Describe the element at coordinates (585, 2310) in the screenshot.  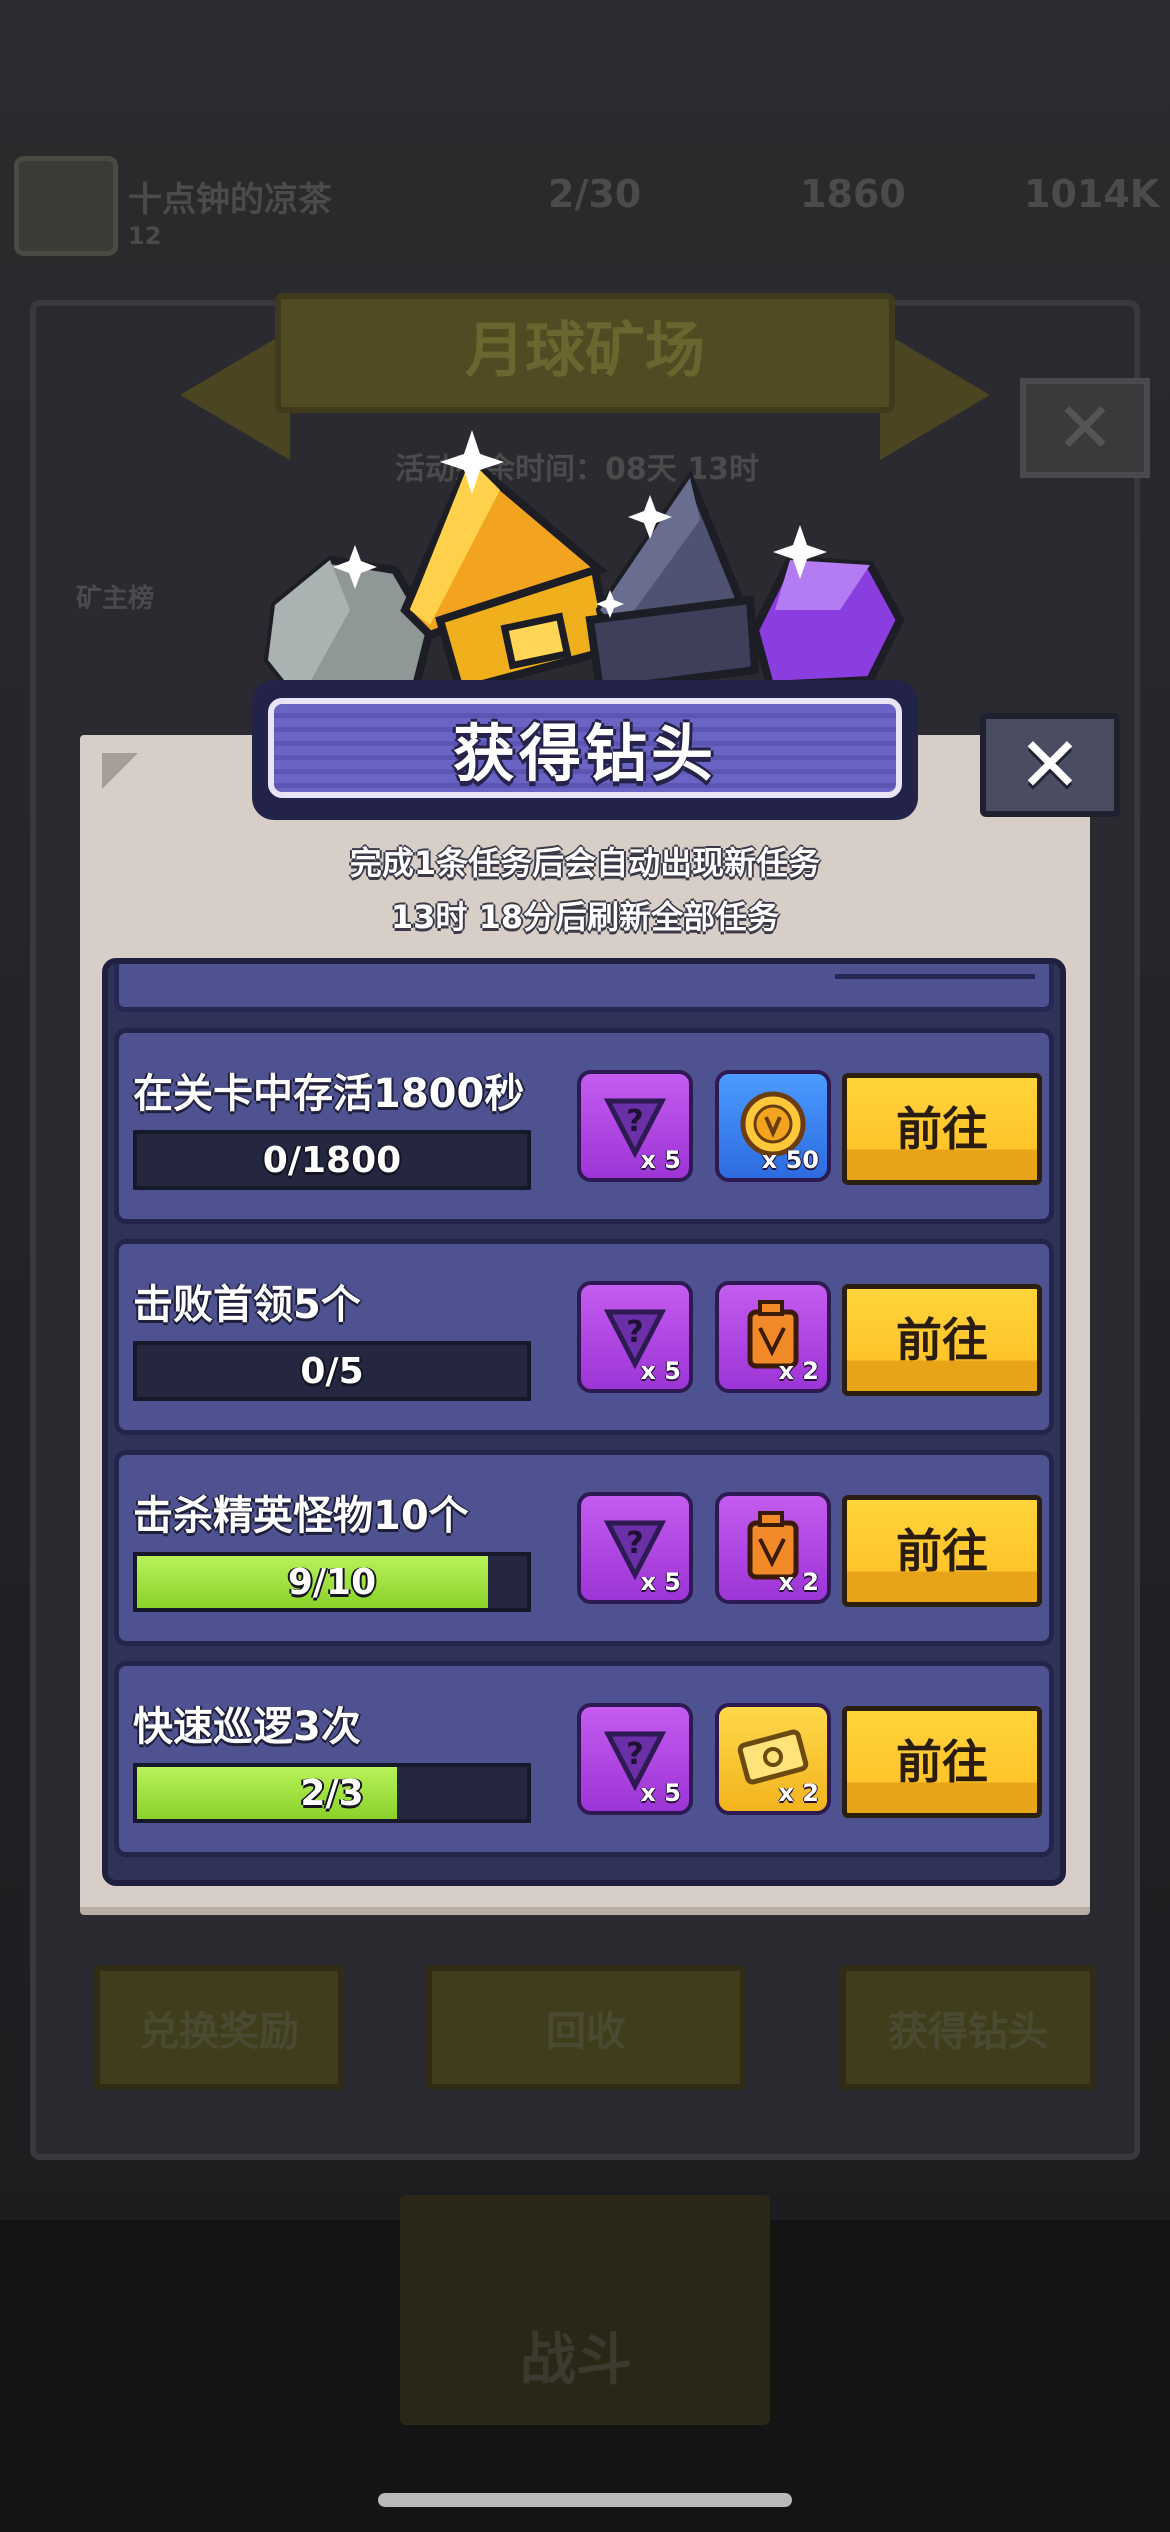
I see `nav-battle: 战斗` at that location.